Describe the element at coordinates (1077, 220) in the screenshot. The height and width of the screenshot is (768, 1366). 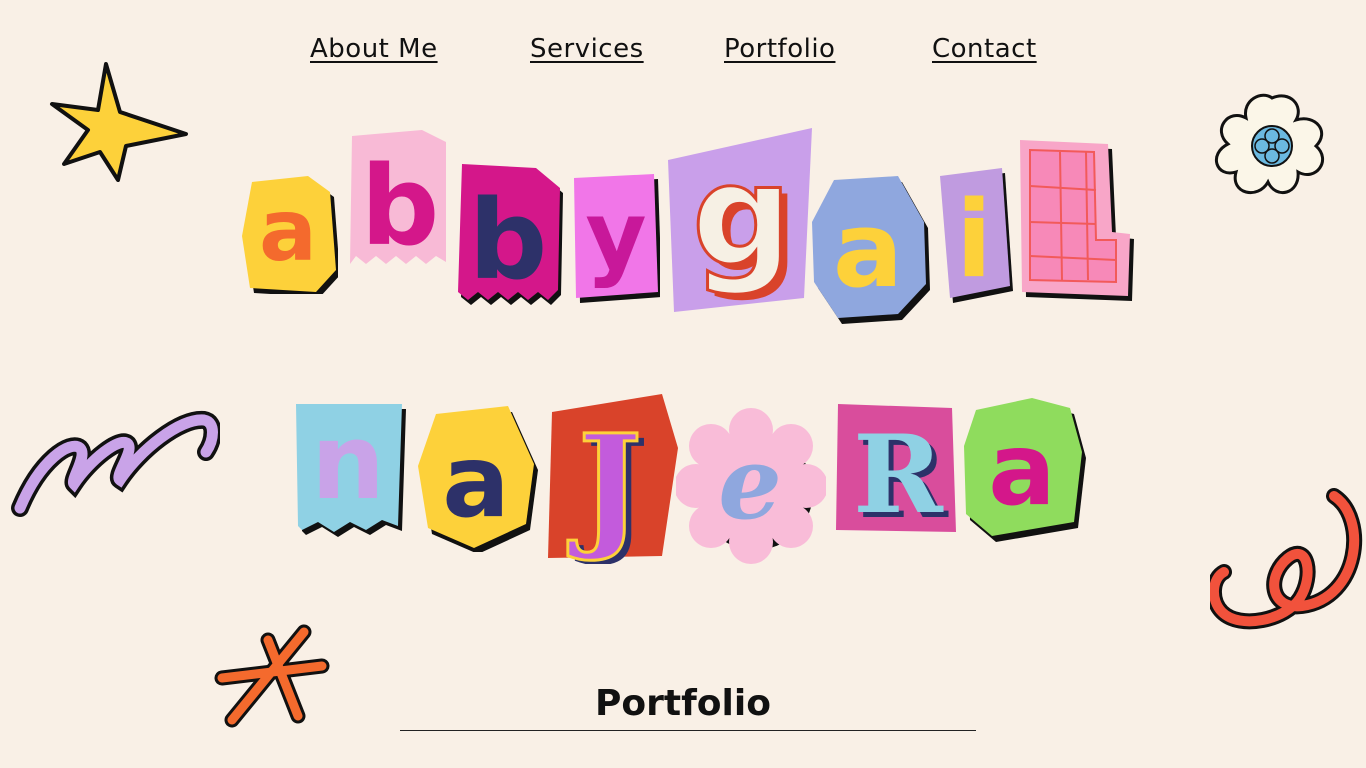
I see `hero-letter-tile: L` at that location.